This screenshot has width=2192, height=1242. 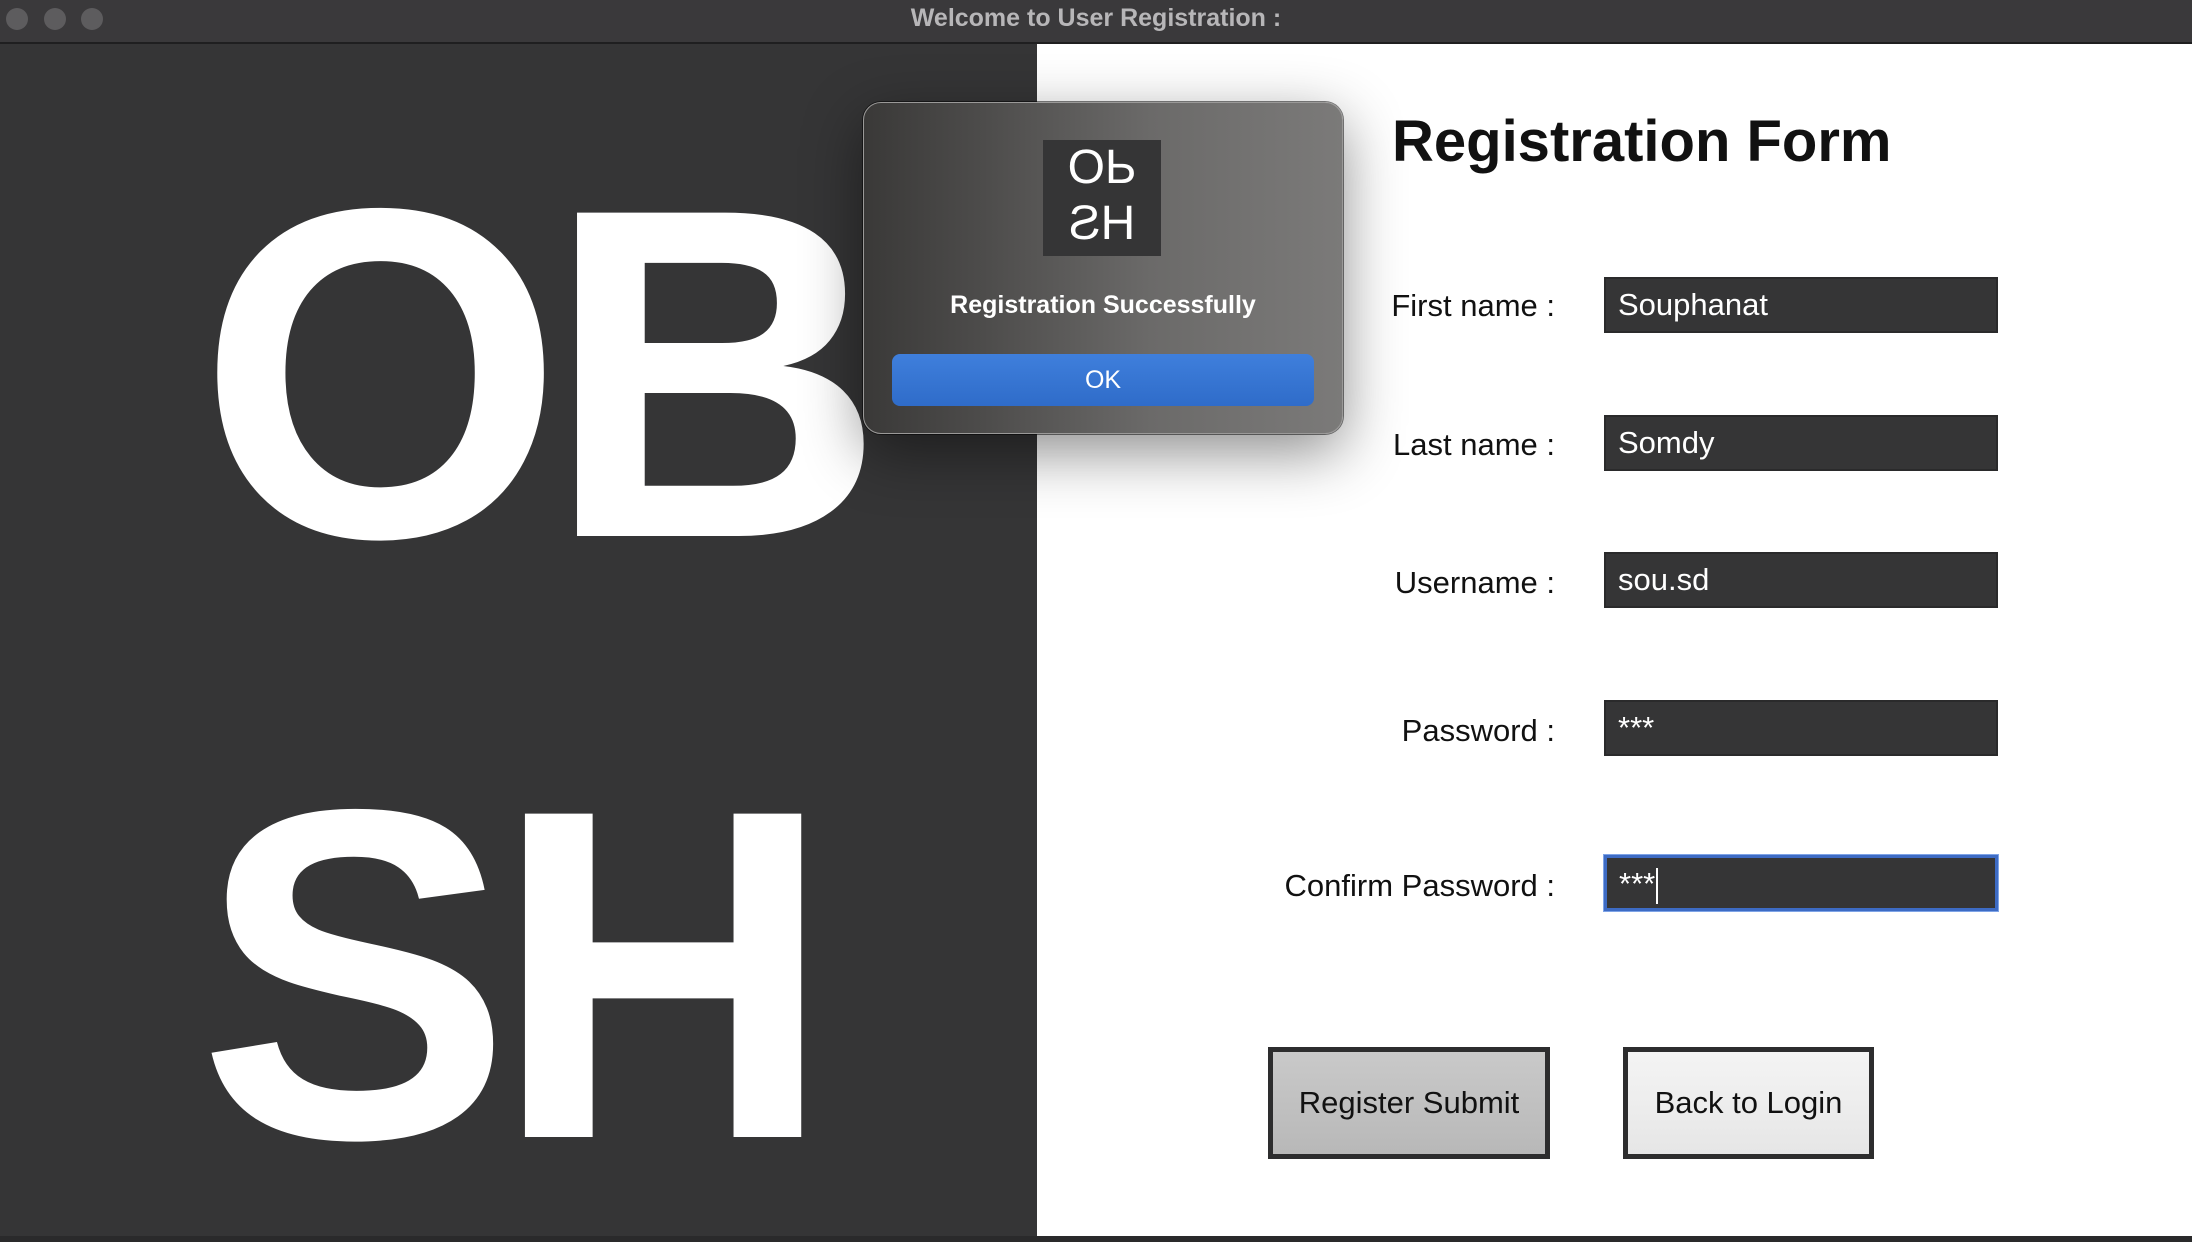 I want to click on title-bar: Welcome to User Registration :, so click(x=1096, y=22).